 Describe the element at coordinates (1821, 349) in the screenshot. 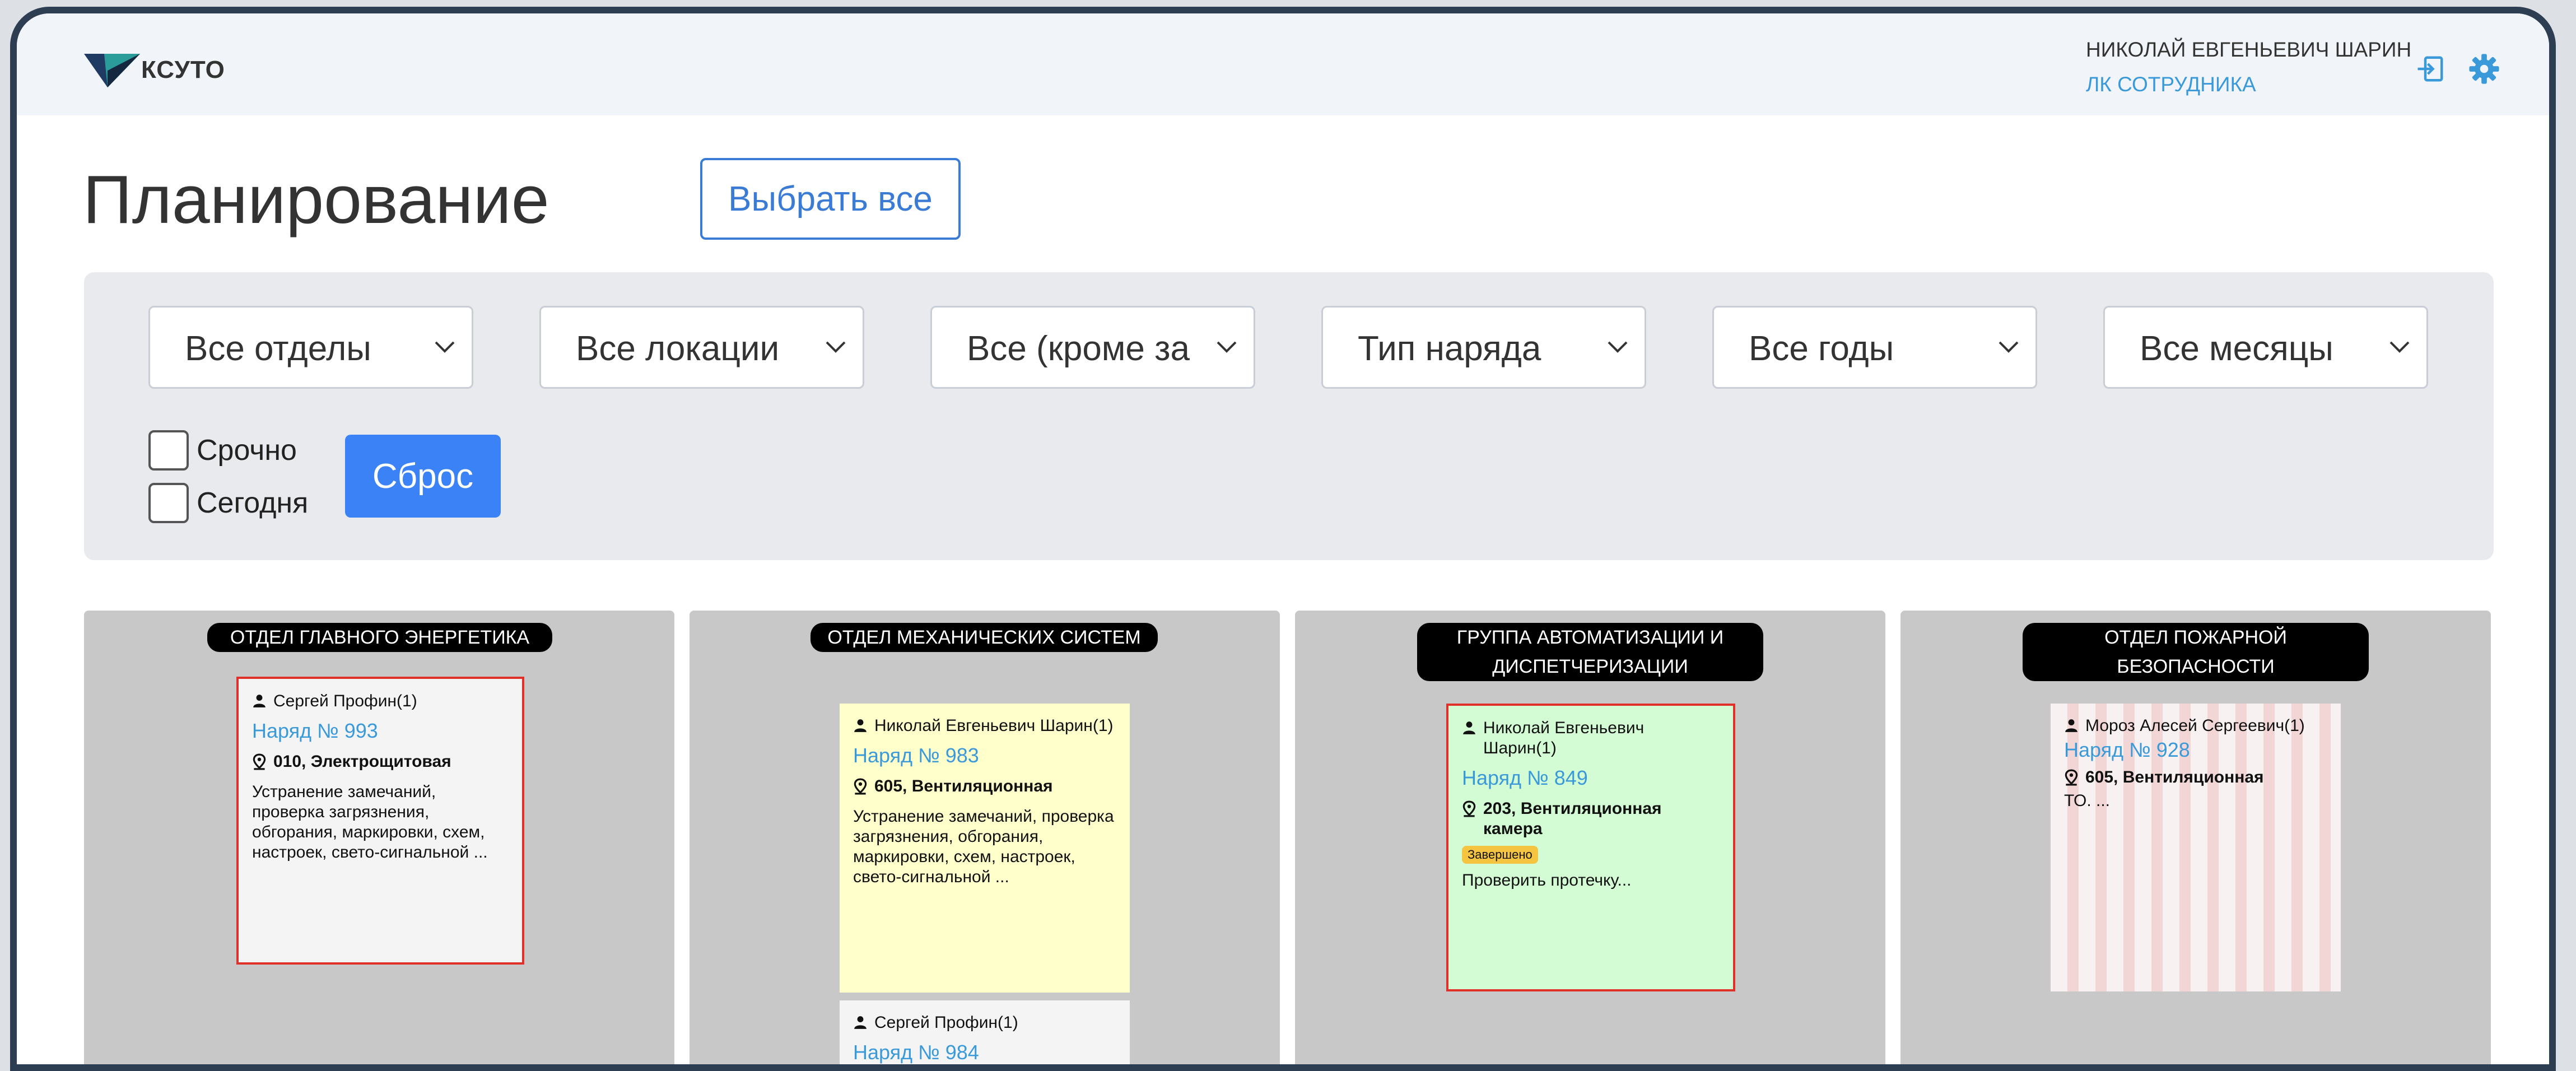

I see `year-select-value: Все годы` at that location.